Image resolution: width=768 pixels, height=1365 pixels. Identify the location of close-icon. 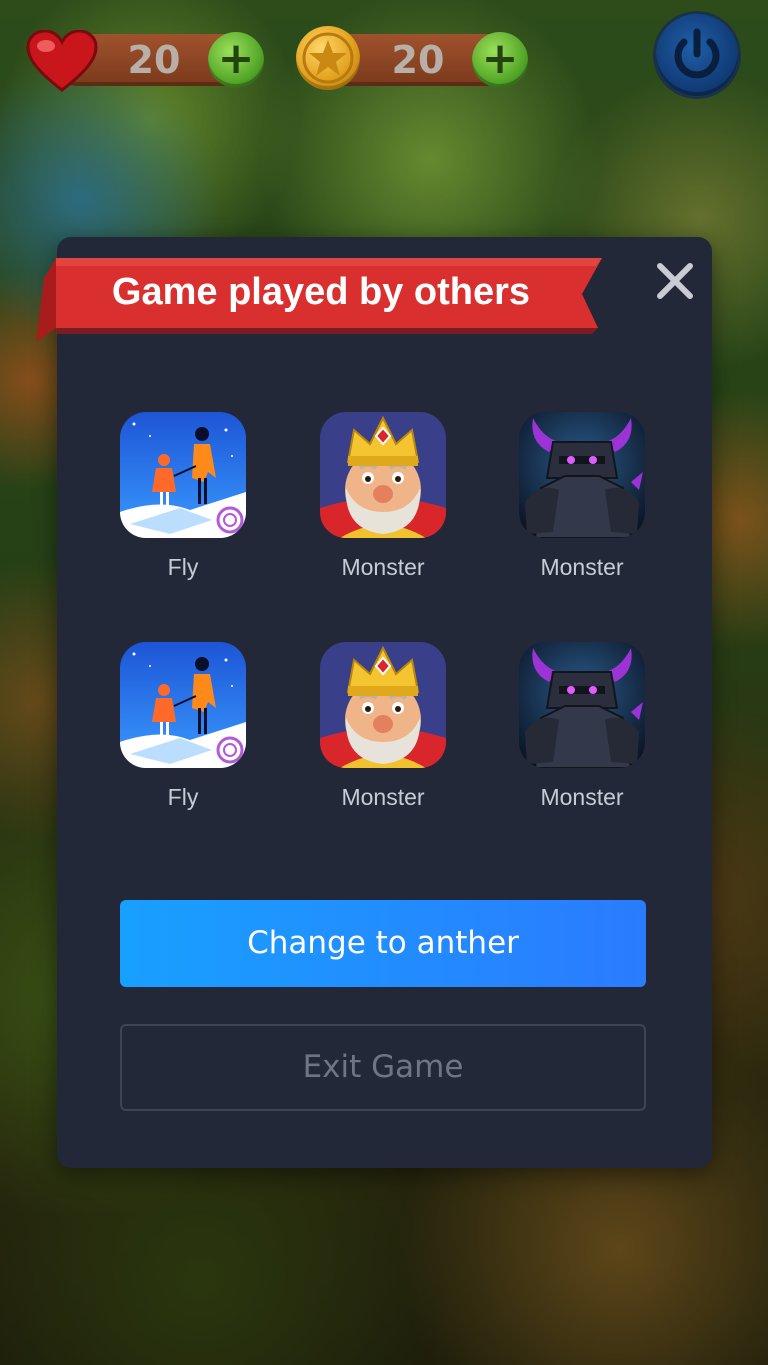
(675, 281).